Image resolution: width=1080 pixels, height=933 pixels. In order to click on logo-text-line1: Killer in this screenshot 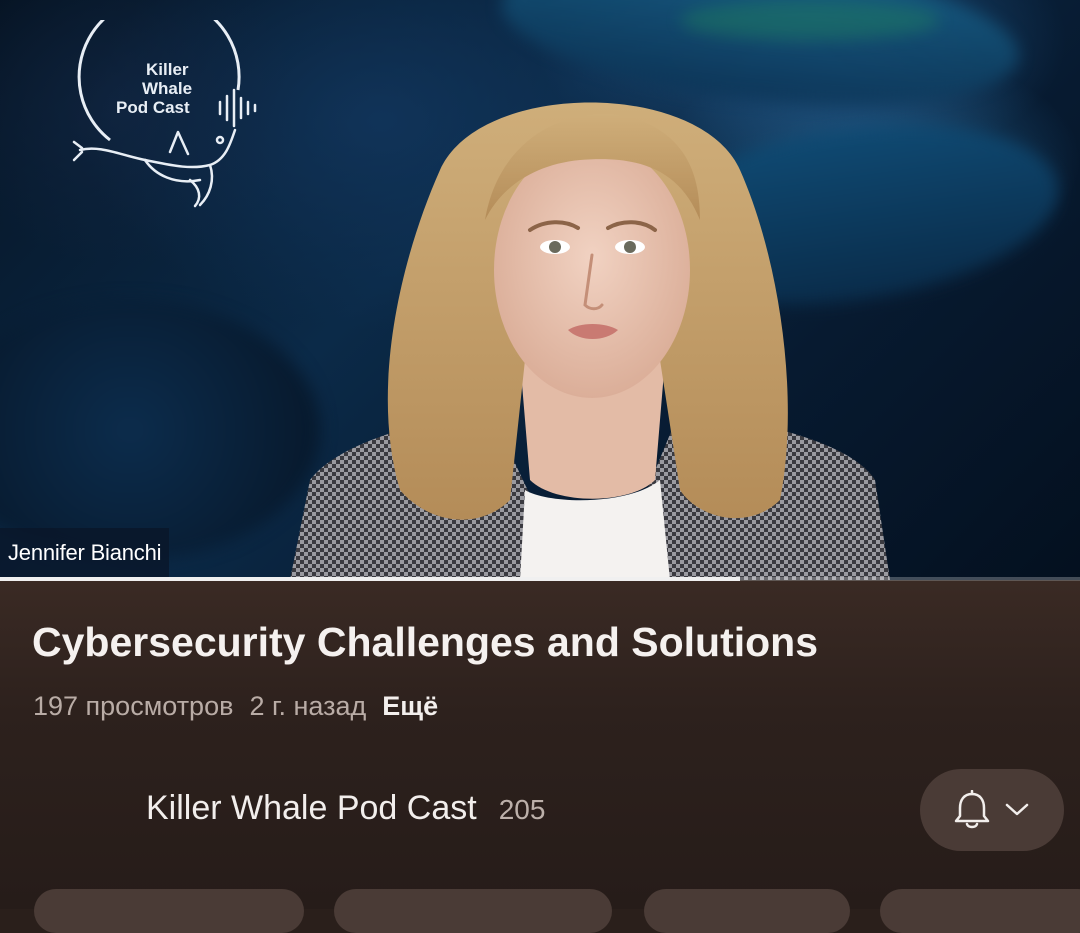, I will do `click(167, 69)`.